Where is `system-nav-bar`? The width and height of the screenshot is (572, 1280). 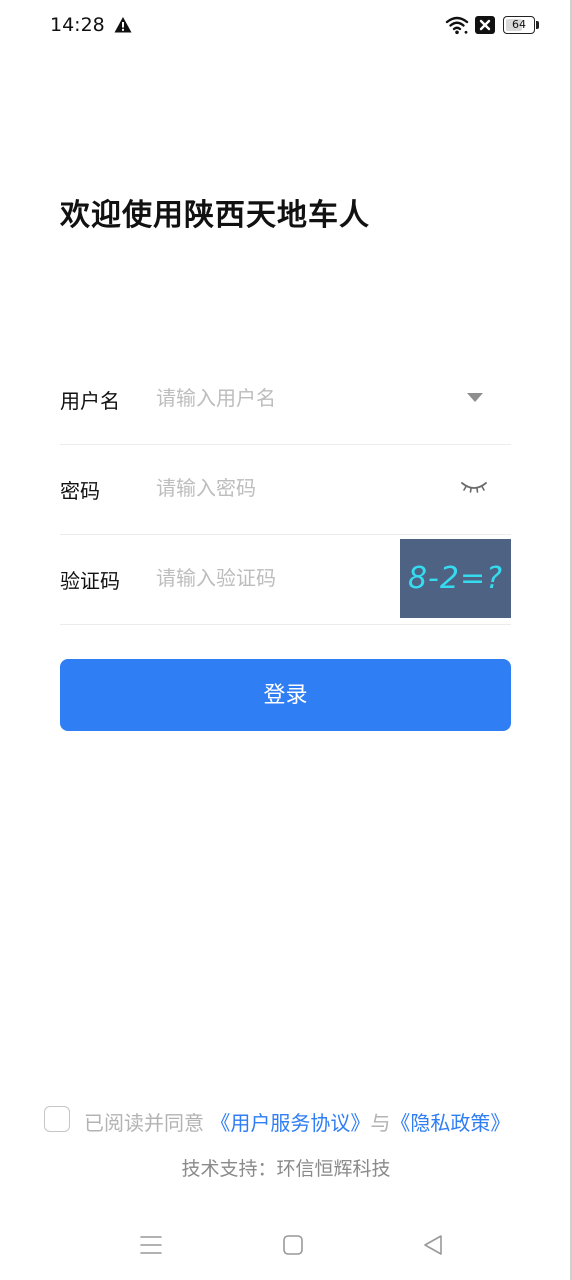
system-nav-bar is located at coordinates (286, 1245).